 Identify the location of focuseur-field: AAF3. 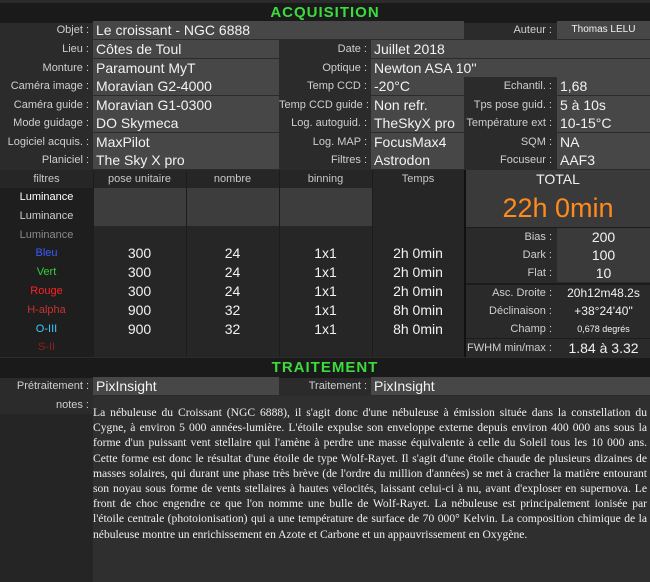
(603, 160).